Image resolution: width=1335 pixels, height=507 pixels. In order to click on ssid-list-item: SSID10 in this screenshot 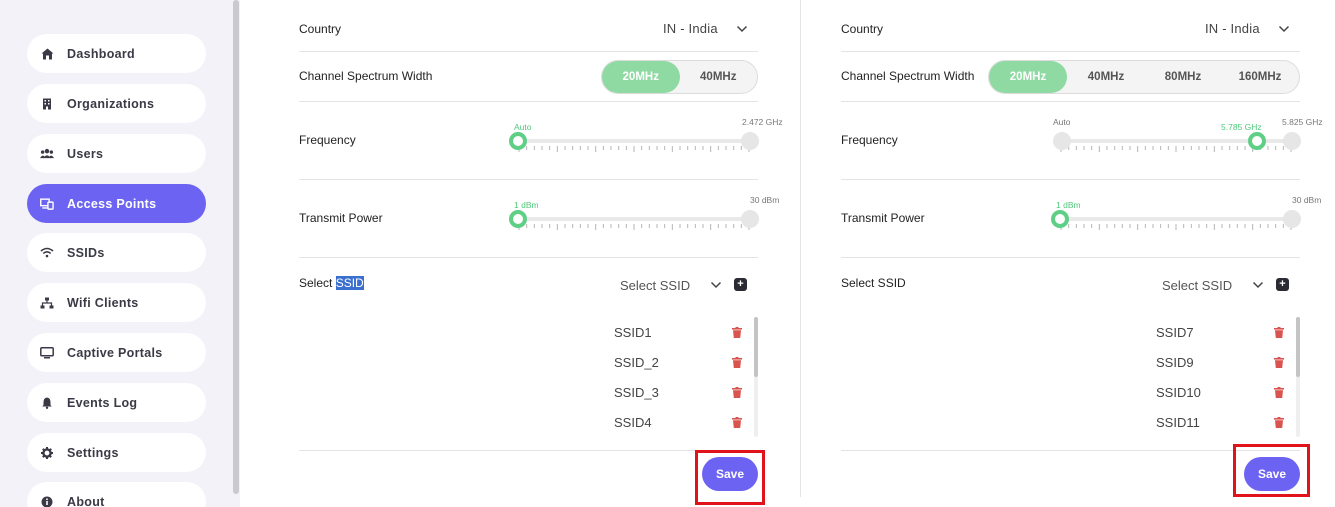, I will do `click(1178, 392)`.